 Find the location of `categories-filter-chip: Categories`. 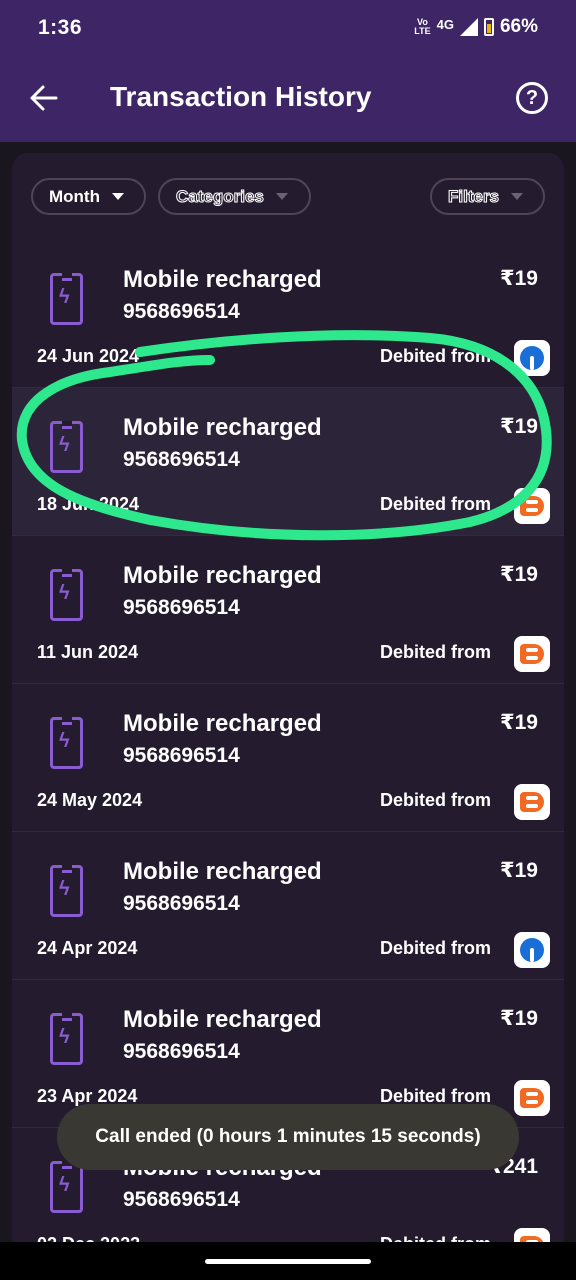

categories-filter-chip: Categories is located at coordinates (234, 196).